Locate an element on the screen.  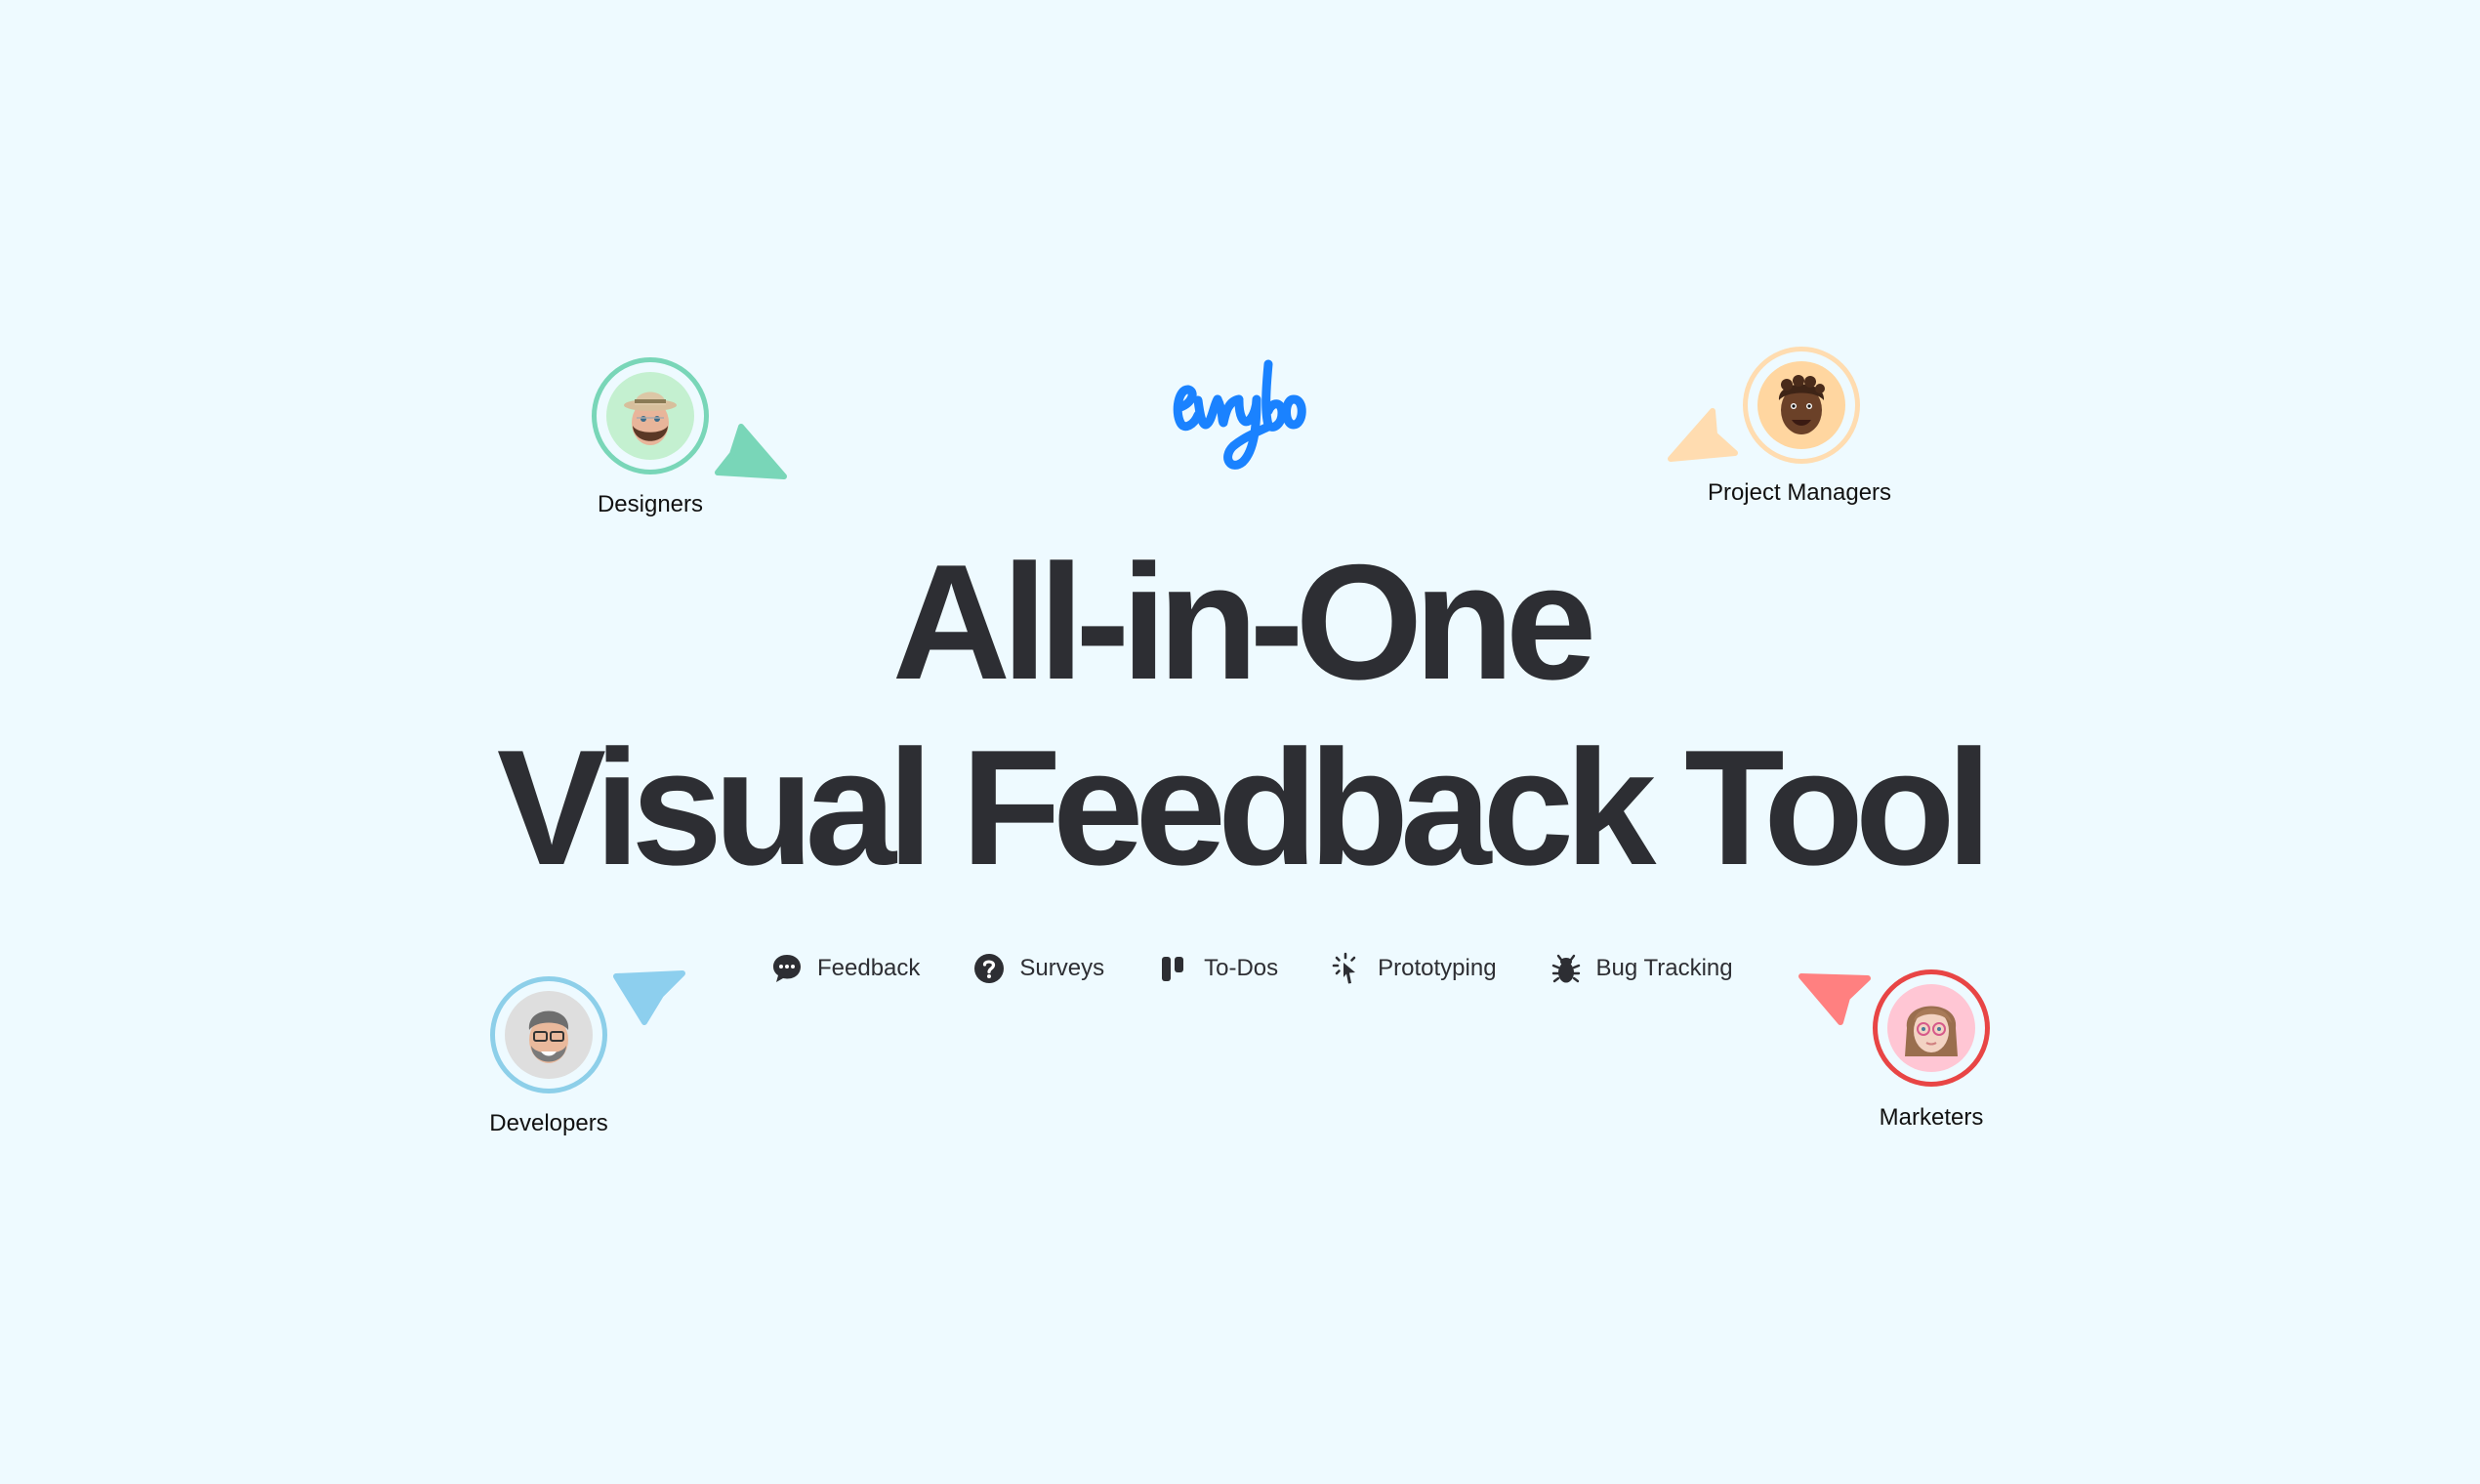
feature-feedback: Feedback is located at coordinates (845, 969).